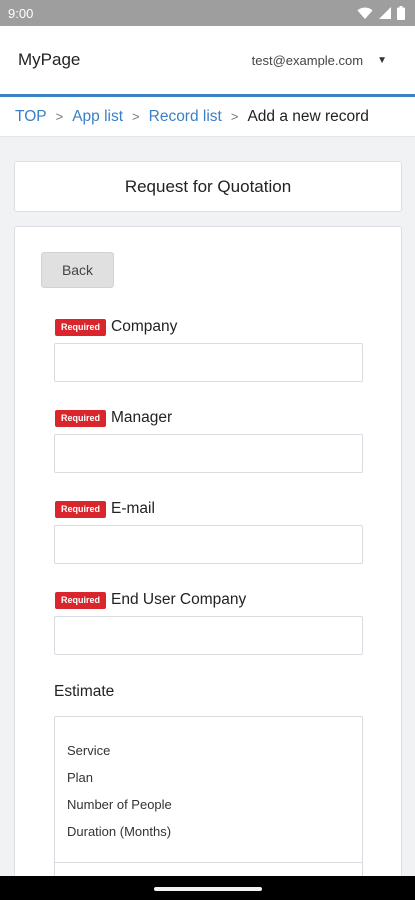 The image size is (415, 900). I want to click on estimate-row-plan: Plan, so click(80, 777).